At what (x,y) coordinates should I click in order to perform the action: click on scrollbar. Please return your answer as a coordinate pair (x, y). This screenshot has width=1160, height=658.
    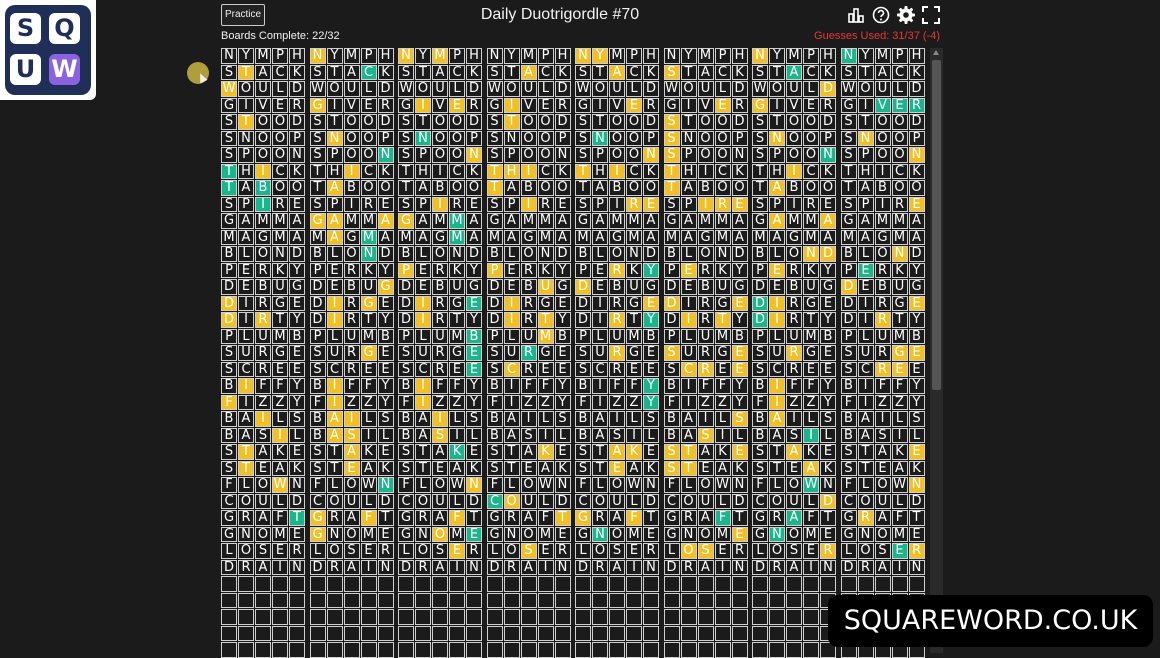
    Looking at the image, I should click on (936, 350).